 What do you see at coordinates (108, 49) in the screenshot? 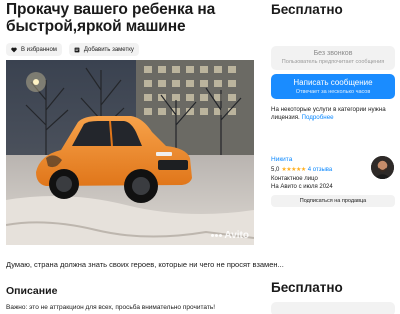
I see `add-note-label: Добавить заметку` at bounding box center [108, 49].